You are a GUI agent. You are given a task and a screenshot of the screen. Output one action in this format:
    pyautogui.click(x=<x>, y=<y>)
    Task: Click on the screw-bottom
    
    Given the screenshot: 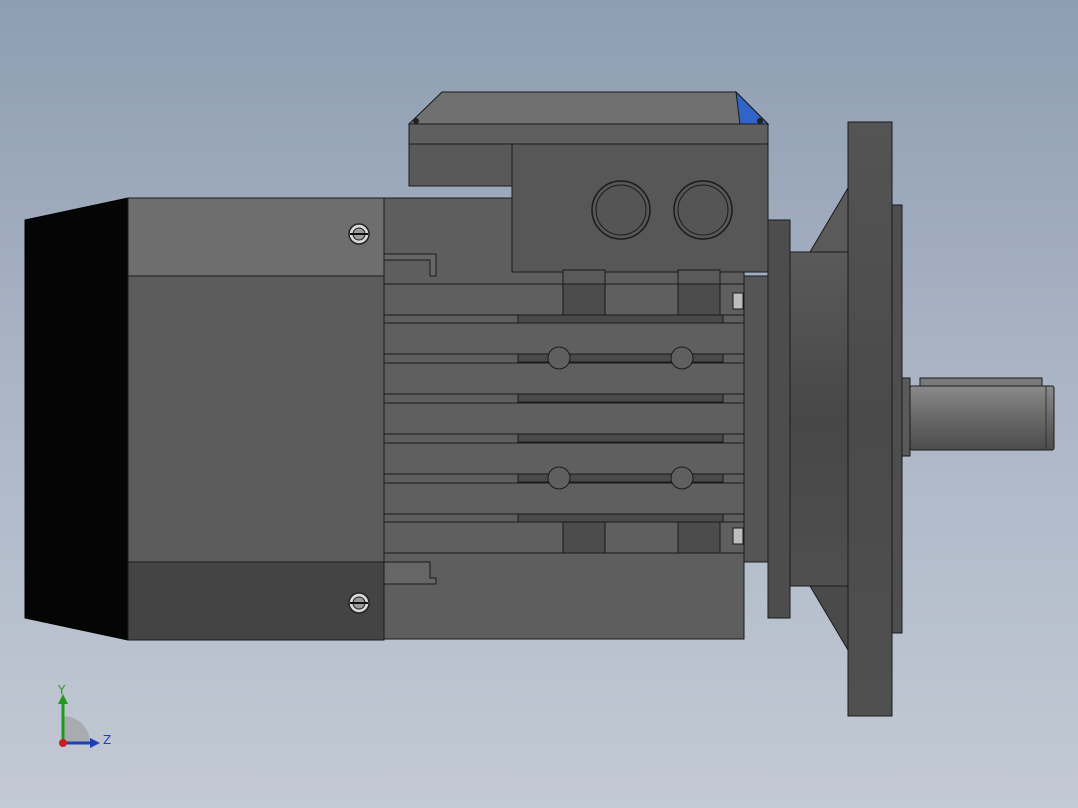 What is the action you would take?
    pyautogui.click(x=359, y=603)
    